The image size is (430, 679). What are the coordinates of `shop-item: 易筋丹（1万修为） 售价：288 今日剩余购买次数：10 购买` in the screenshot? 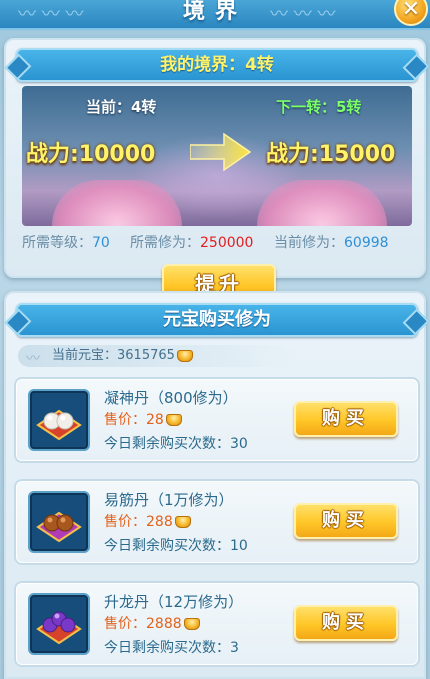 It's located at (217, 522).